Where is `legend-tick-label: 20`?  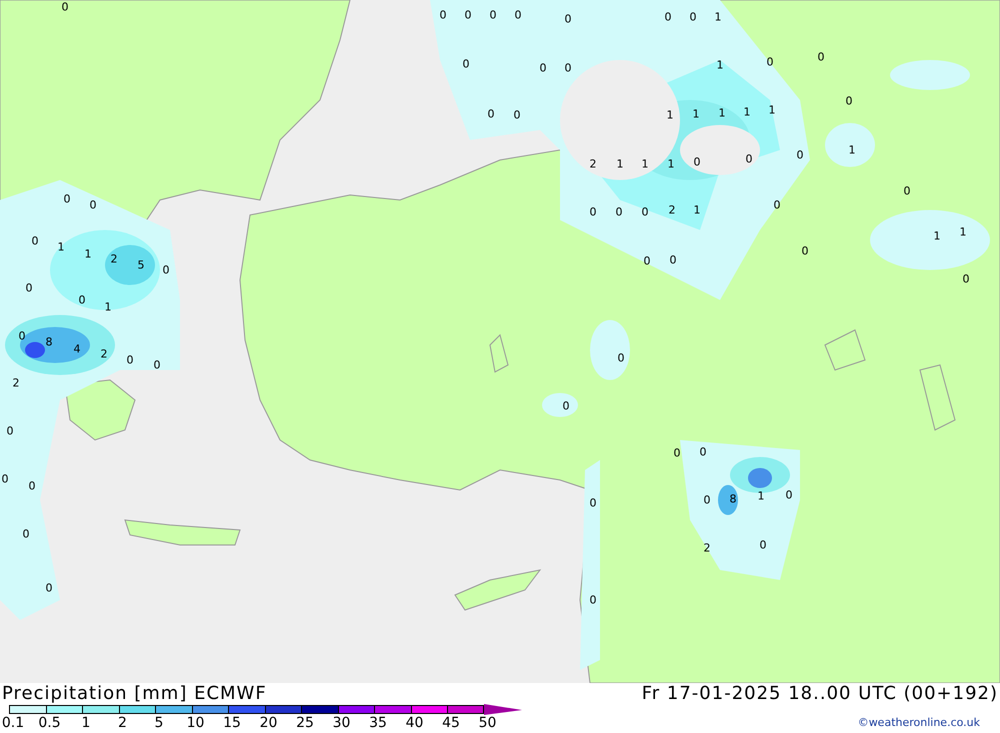
legend-tick-label: 20 is located at coordinates (269, 723).